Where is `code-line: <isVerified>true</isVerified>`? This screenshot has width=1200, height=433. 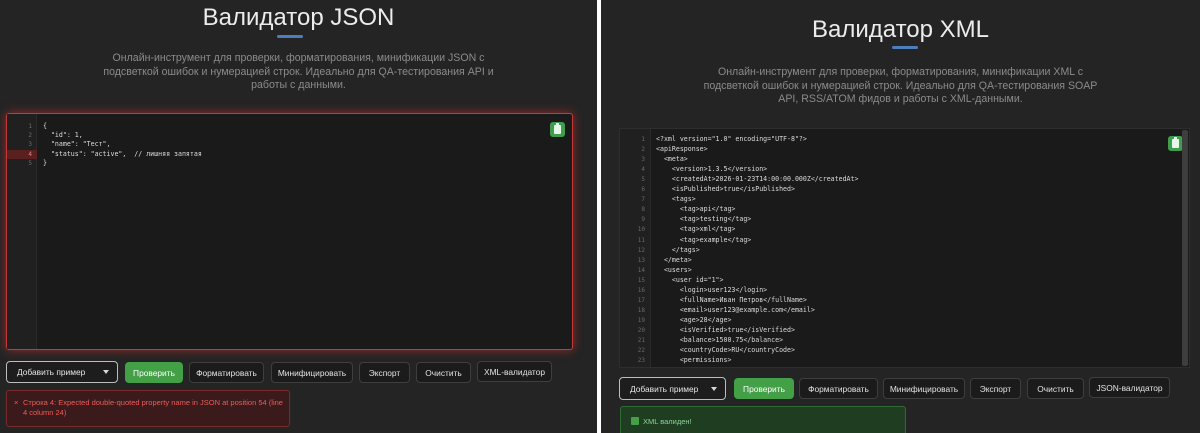
code-line: <isVerified>true</isVerified> is located at coordinates (725, 329).